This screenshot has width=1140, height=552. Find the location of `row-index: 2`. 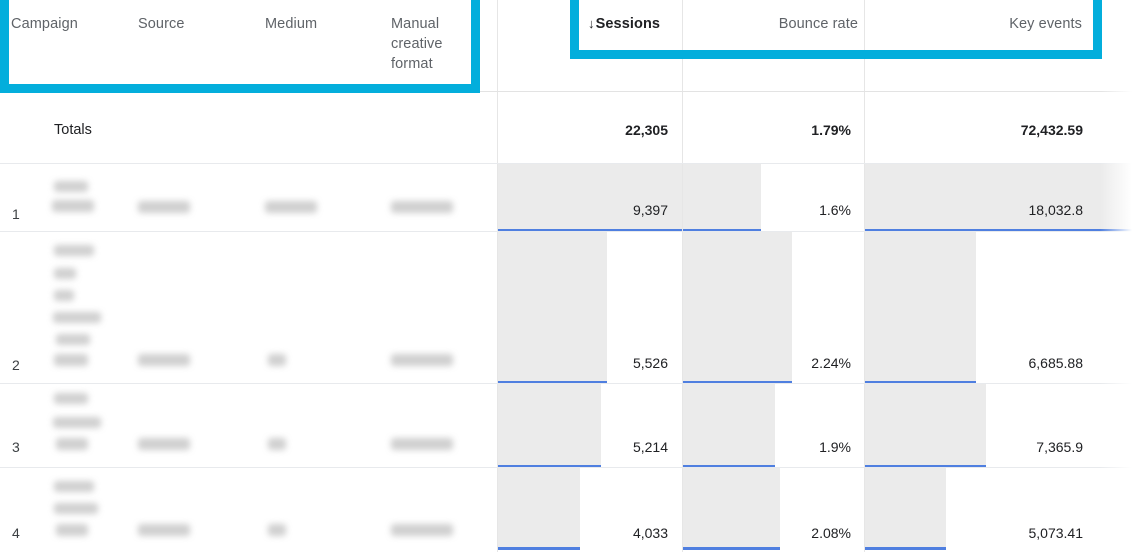

row-index: 2 is located at coordinates (16, 365).